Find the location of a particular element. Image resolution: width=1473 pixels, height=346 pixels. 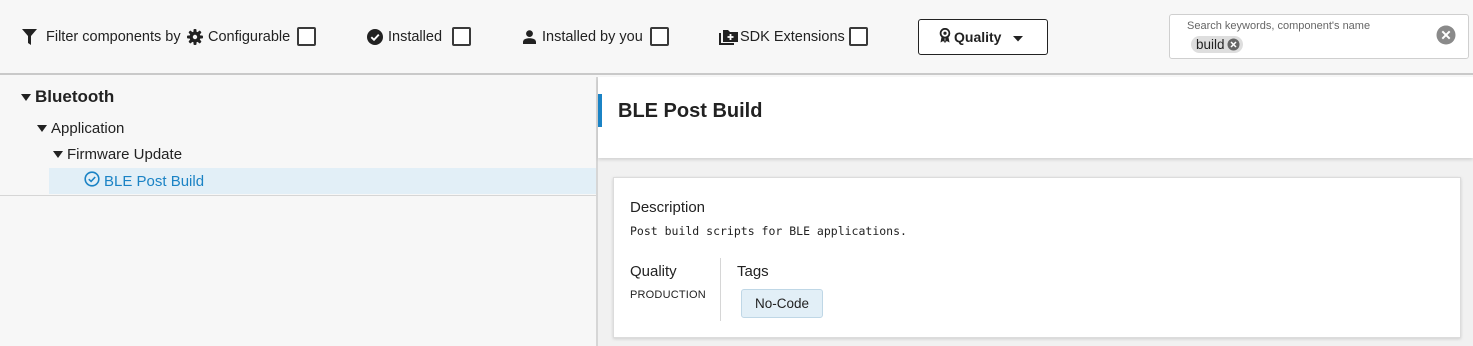

search-chip-label: build is located at coordinates (1210, 44).